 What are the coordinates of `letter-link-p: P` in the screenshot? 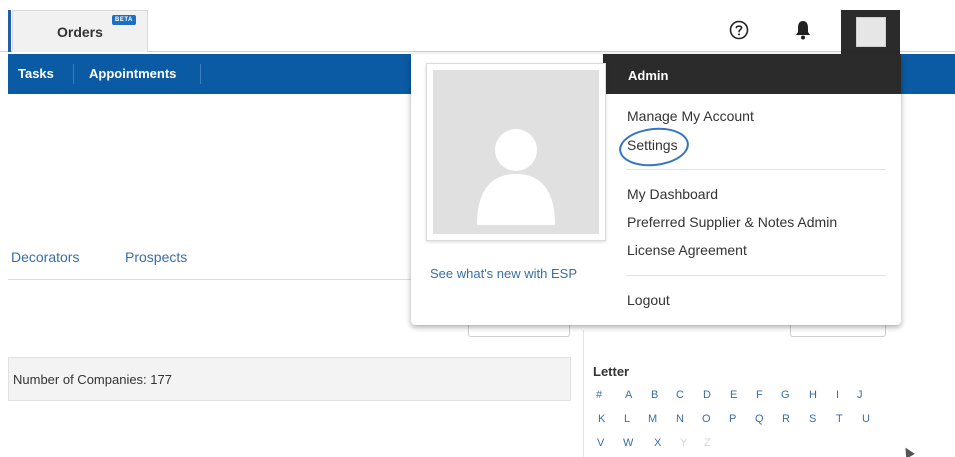 It's located at (732, 419).